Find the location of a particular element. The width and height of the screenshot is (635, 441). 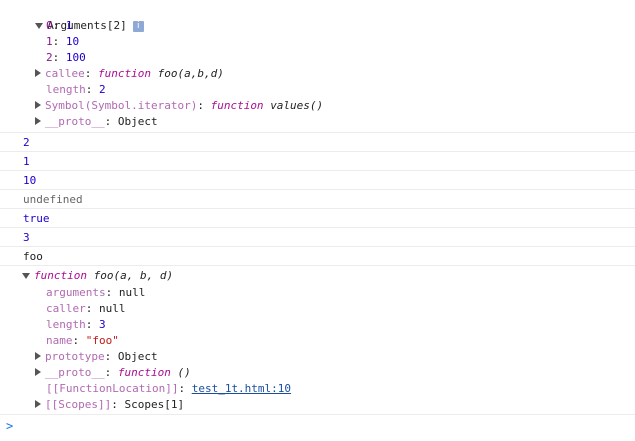

arguments-item-2: 2: 100 is located at coordinates (66, 57).